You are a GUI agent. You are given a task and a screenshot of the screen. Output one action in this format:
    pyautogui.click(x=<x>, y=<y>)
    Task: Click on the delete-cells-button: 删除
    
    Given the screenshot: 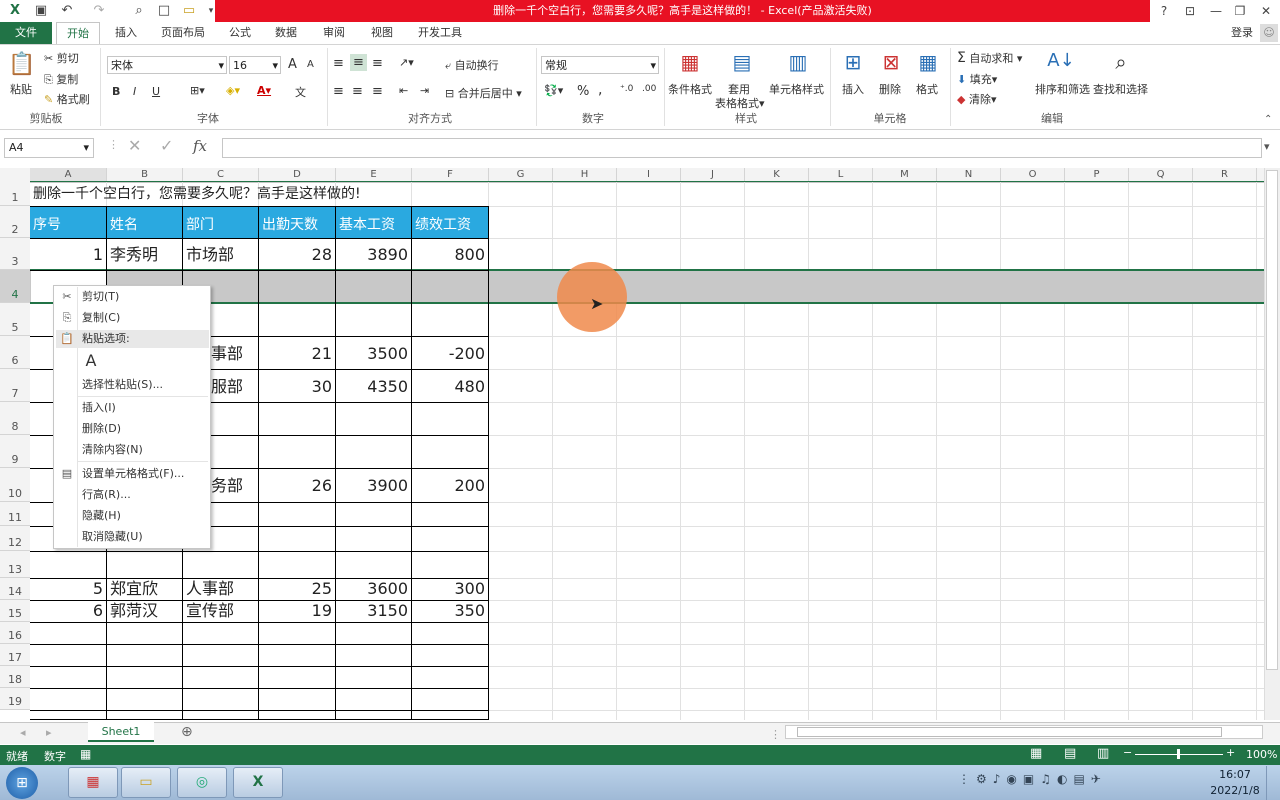 What is the action you would take?
    pyautogui.click(x=890, y=89)
    